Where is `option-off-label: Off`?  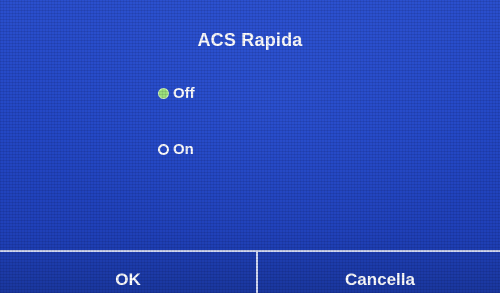 option-off-label: Off is located at coordinates (184, 93).